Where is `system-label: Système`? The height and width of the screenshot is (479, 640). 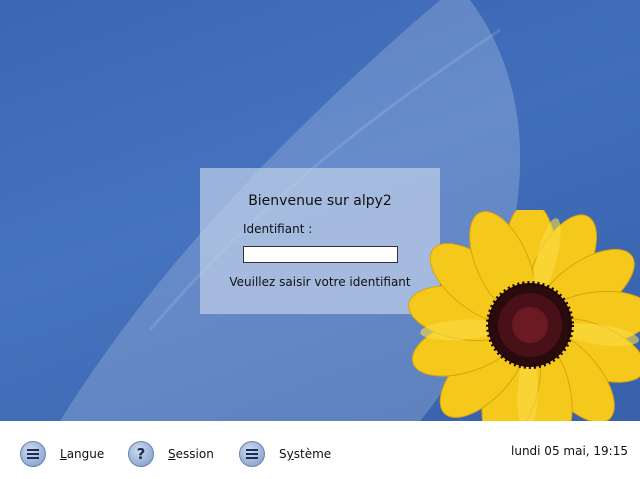
system-label: Système is located at coordinates (305, 454).